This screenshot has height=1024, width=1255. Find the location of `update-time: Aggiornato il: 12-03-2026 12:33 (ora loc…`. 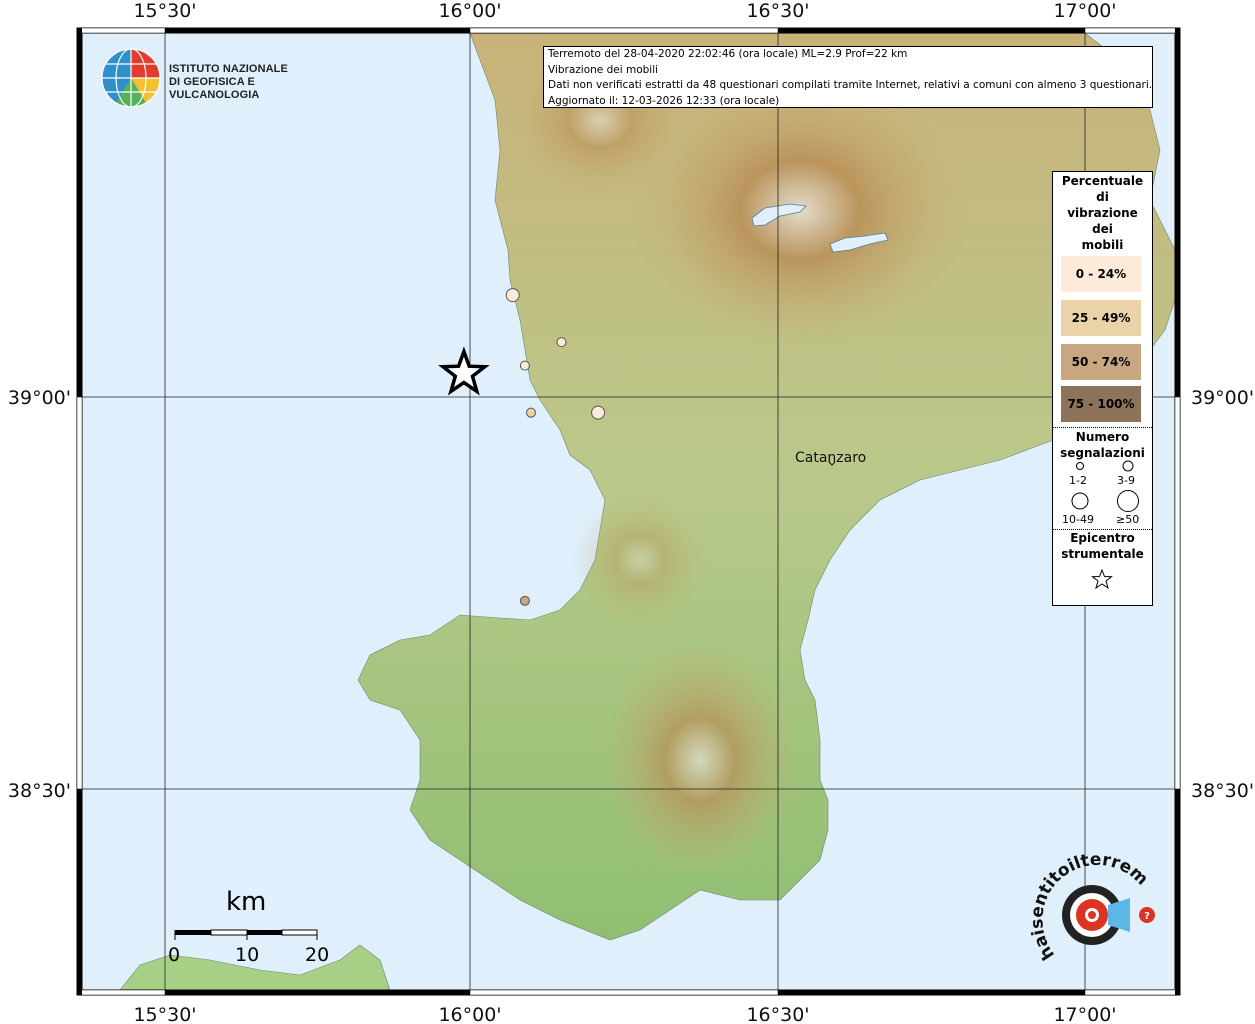

update-time: Aggiornato il: 12-03-2026 12:33 (ora loc… is located at coordinates (664, 100).